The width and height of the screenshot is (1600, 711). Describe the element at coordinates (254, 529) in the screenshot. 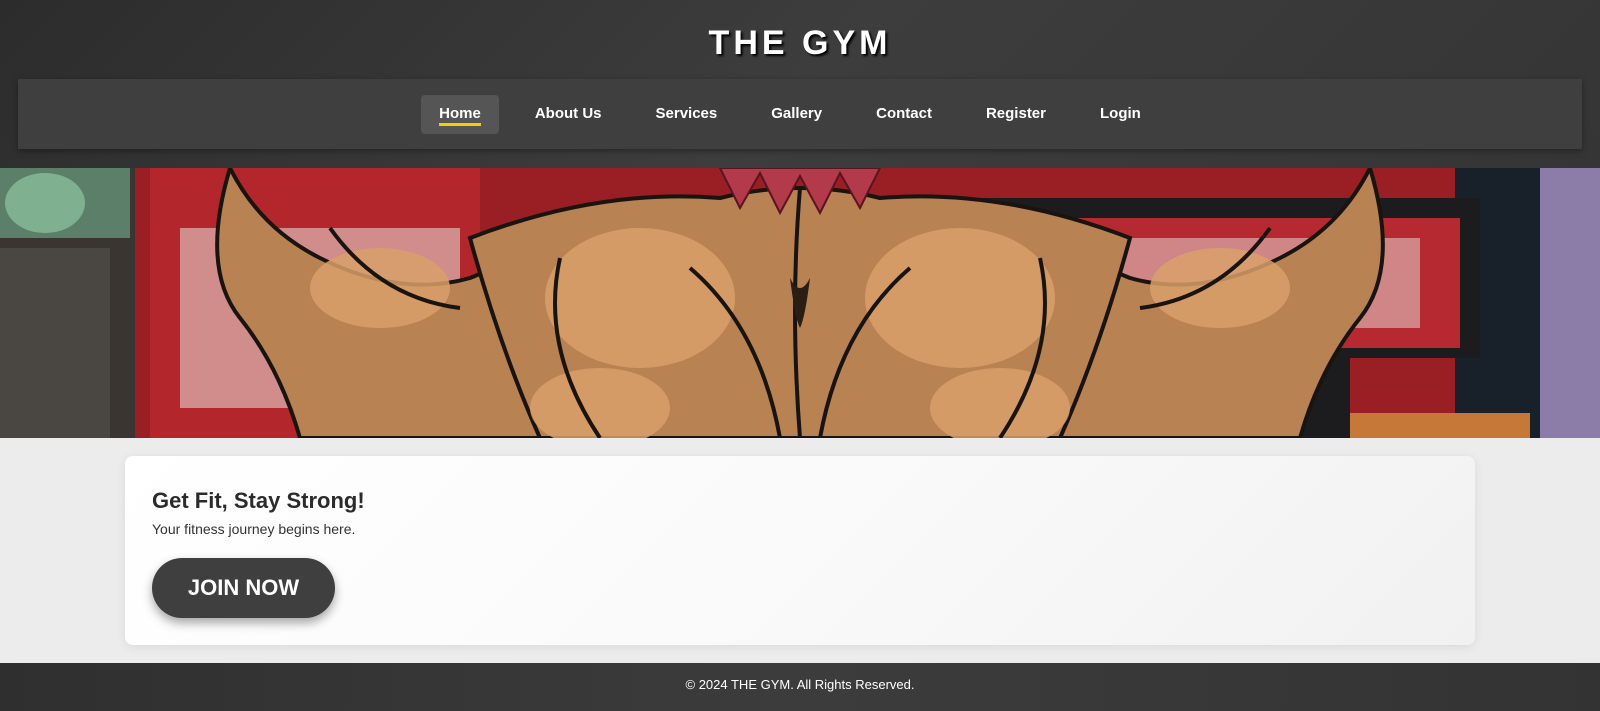

I see `card-subtext: Your fitness journey begins here.` at that location.